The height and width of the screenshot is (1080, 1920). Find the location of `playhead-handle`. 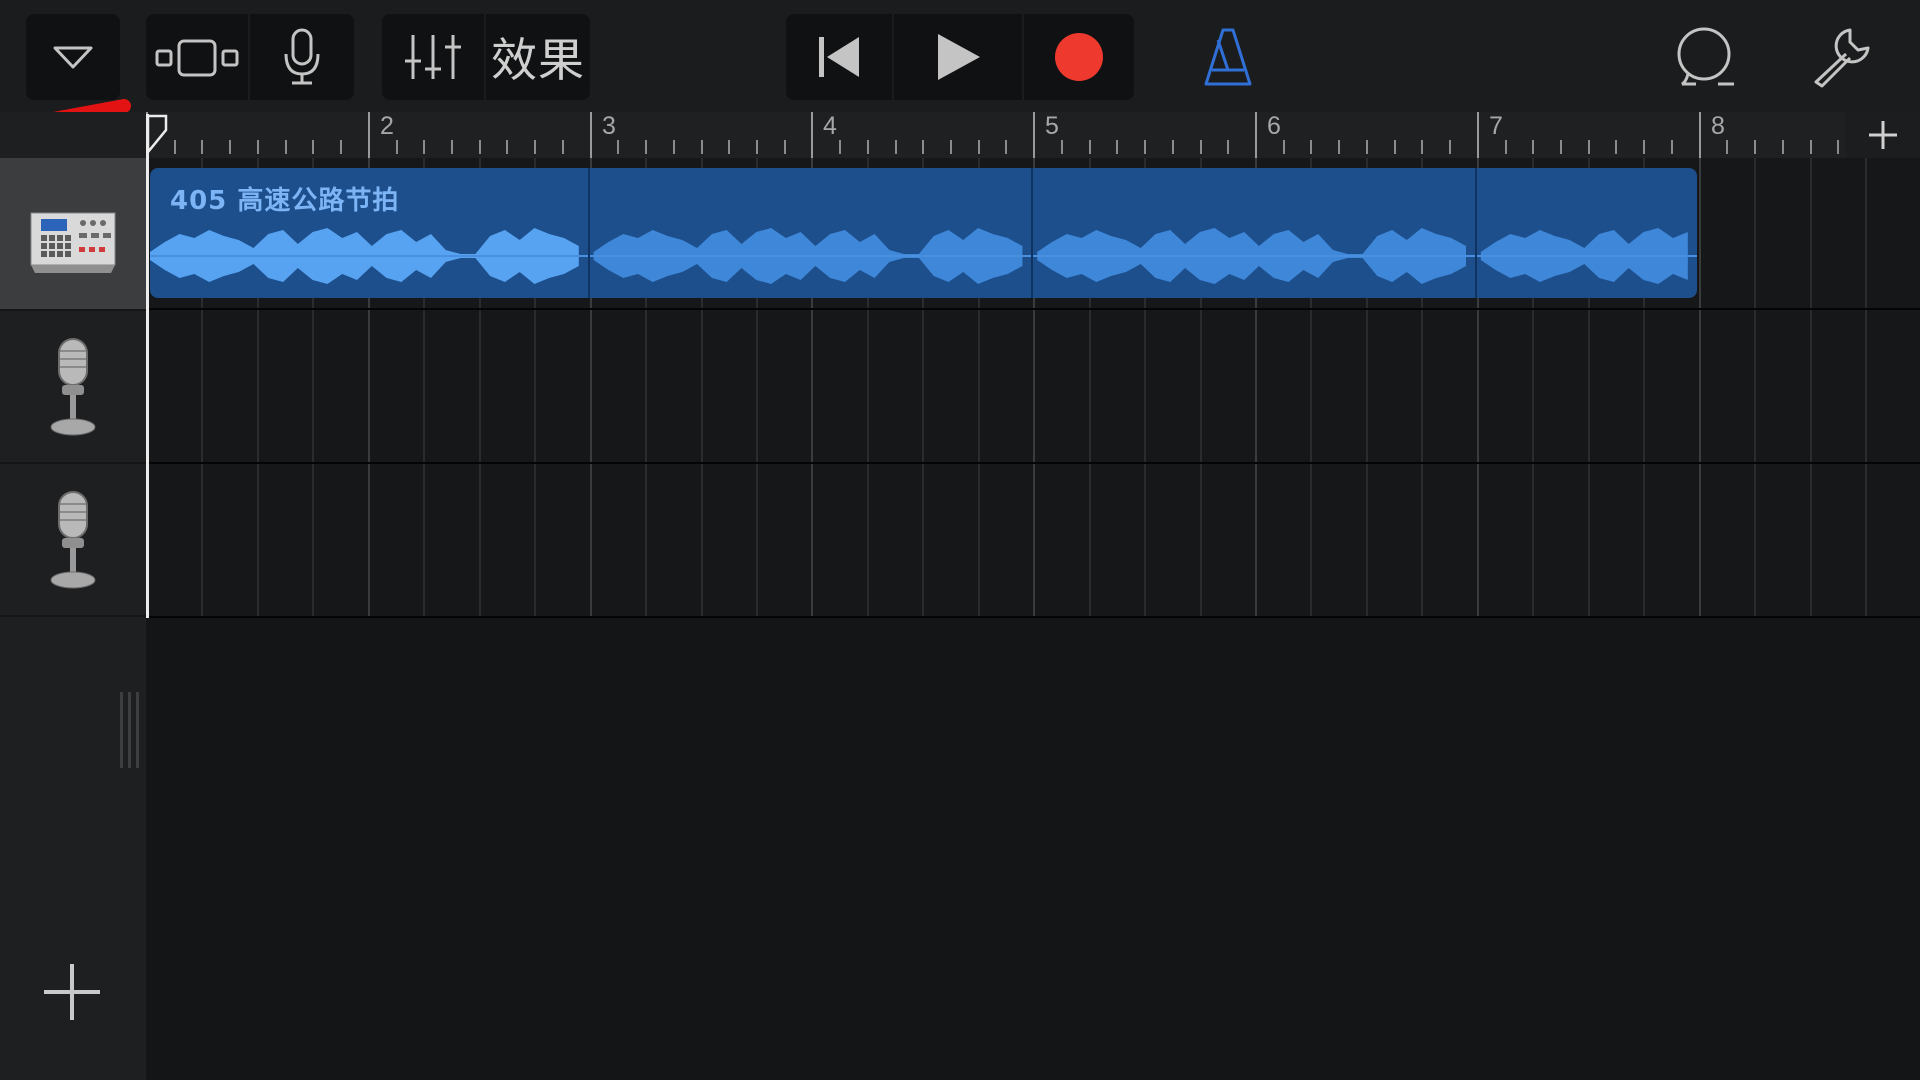

playhead-handle is located at coordinates (157, 134).